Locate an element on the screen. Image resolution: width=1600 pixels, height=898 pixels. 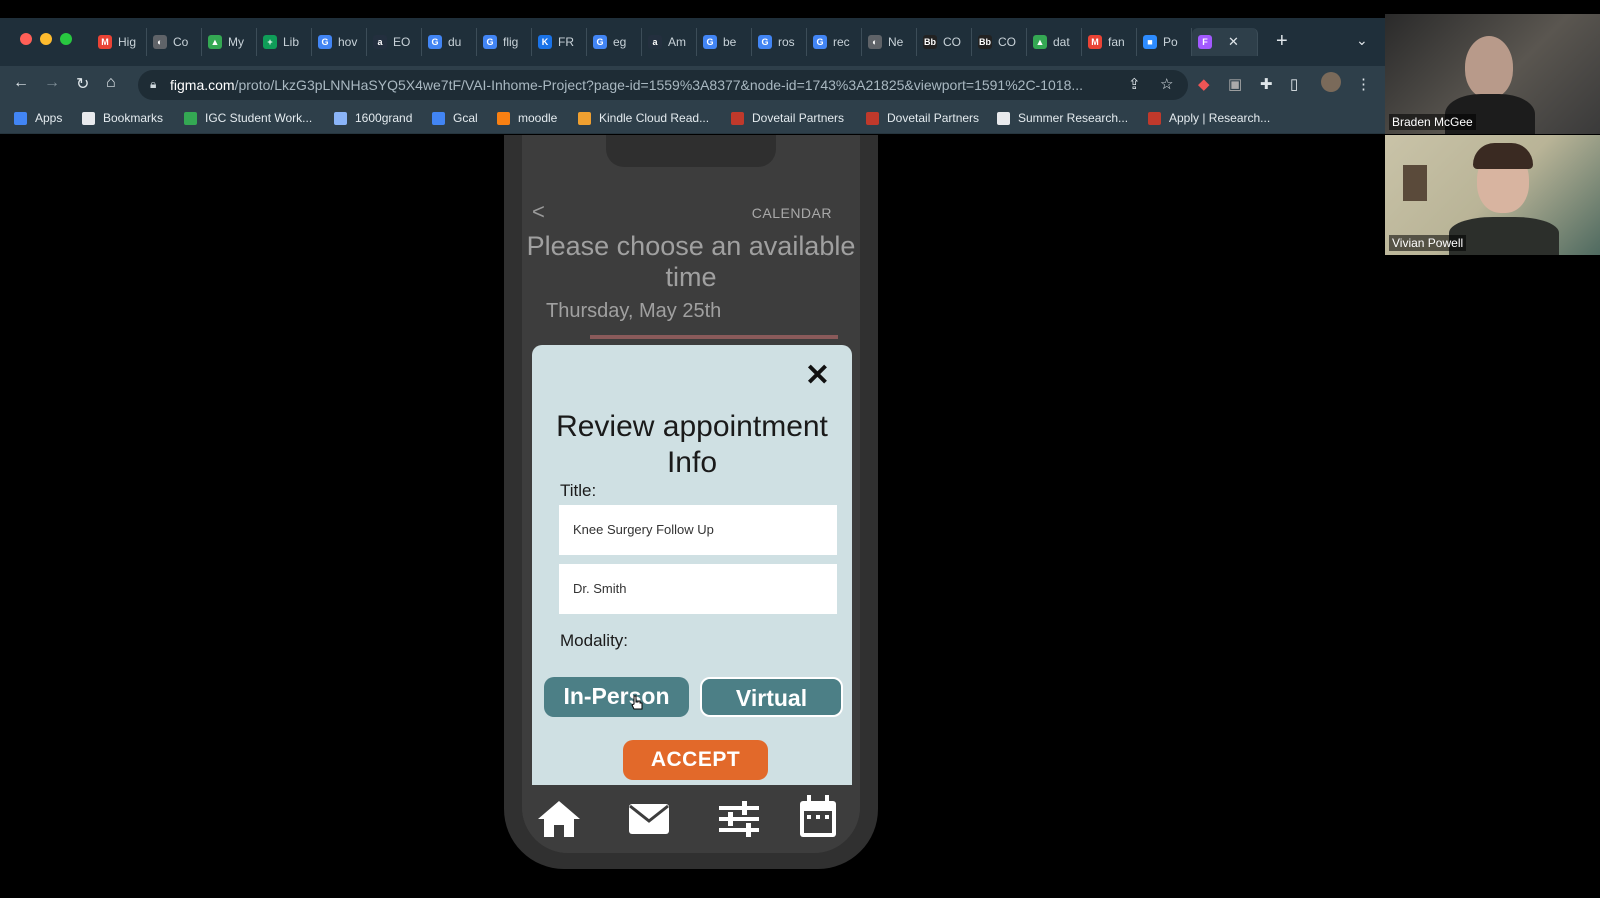
zoom-icon: ■ is located at coordinates (1150, 42).